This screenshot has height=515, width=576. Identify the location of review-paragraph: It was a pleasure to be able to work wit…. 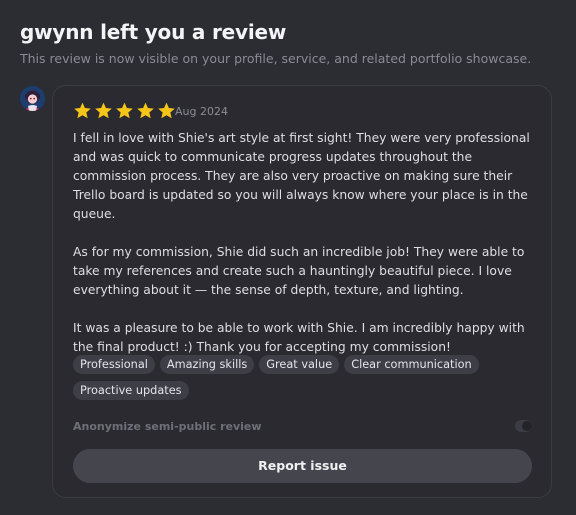
(299, 337).